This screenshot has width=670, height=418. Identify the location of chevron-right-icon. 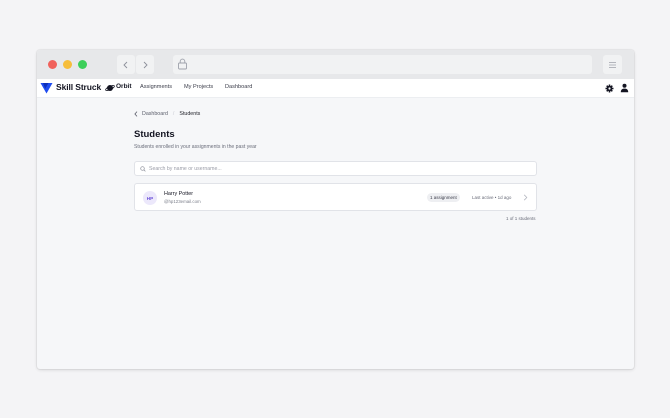
(525, 197).